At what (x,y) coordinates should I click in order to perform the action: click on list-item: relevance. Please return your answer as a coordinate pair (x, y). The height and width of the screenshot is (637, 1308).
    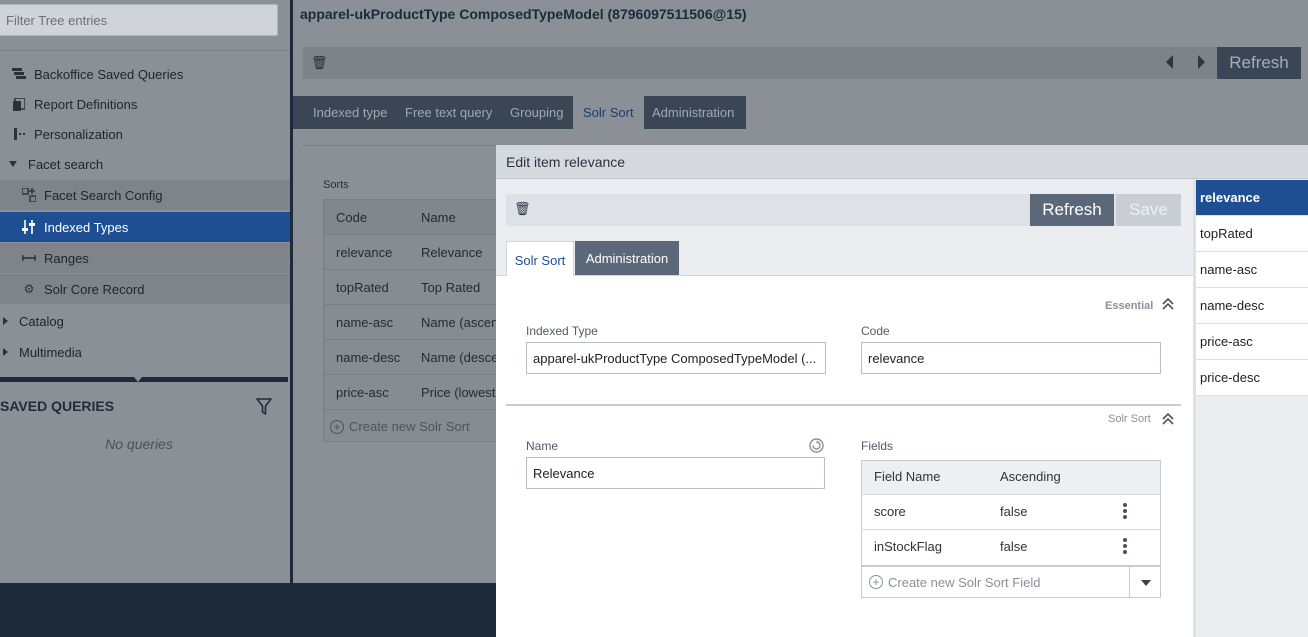
    Looking at the image, I should click on (1252, 198).